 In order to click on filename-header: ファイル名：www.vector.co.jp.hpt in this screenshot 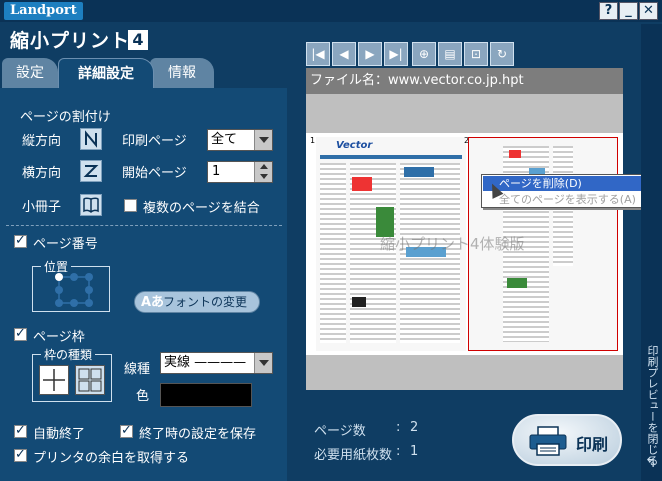, I will do `click(464, 81)`.